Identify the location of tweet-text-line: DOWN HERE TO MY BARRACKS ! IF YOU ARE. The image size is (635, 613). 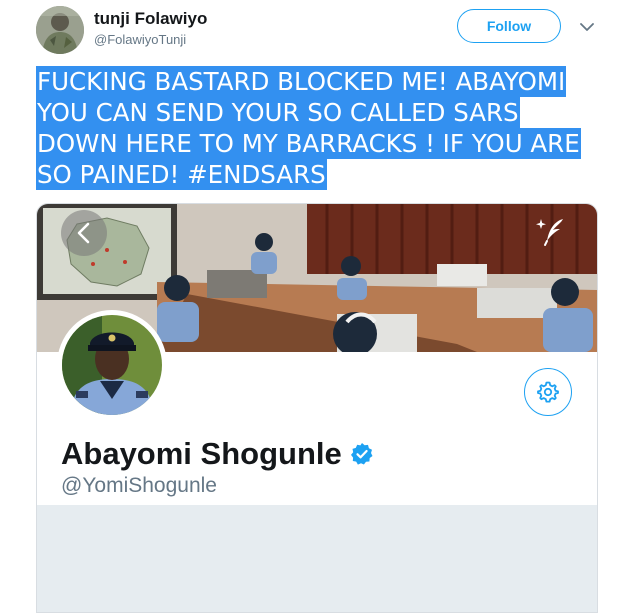
(308, 143).